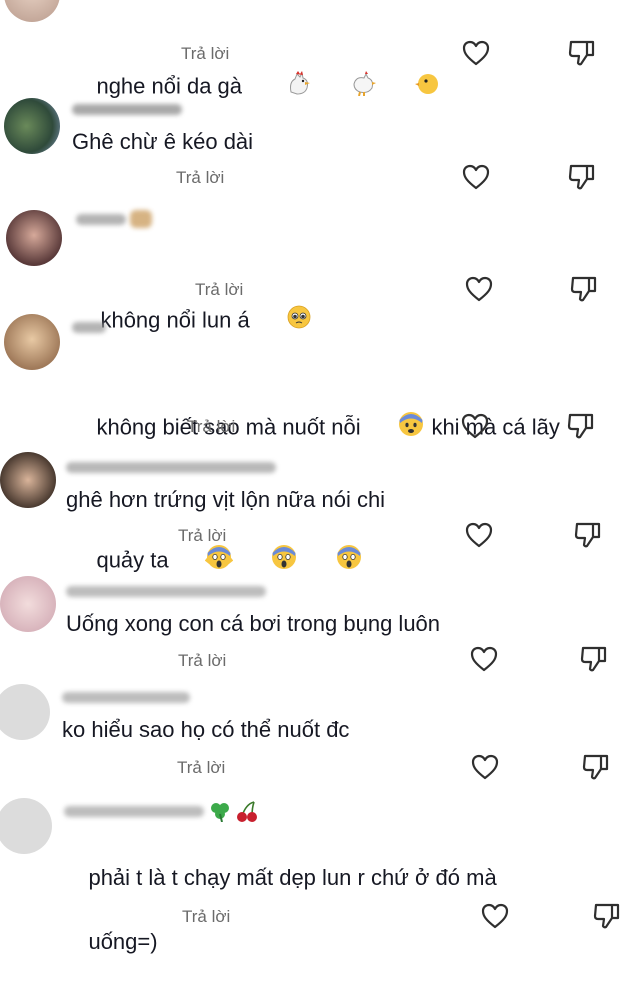  What do you see at coordinates (330, 561) in the screenshot?
I see `screaming-face-emoji-icon` at bounding box center [330, 561].